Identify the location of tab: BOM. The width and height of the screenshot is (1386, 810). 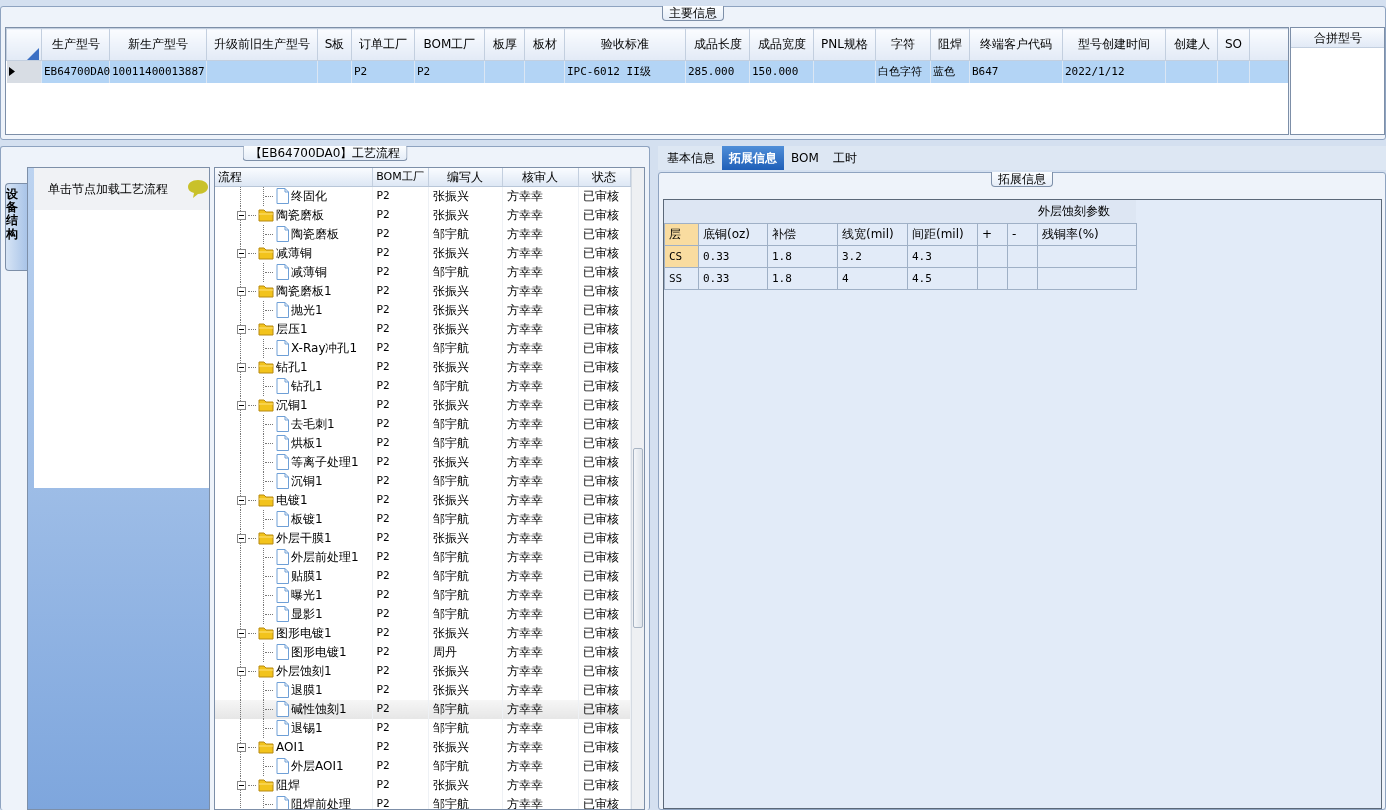
(805, 158).